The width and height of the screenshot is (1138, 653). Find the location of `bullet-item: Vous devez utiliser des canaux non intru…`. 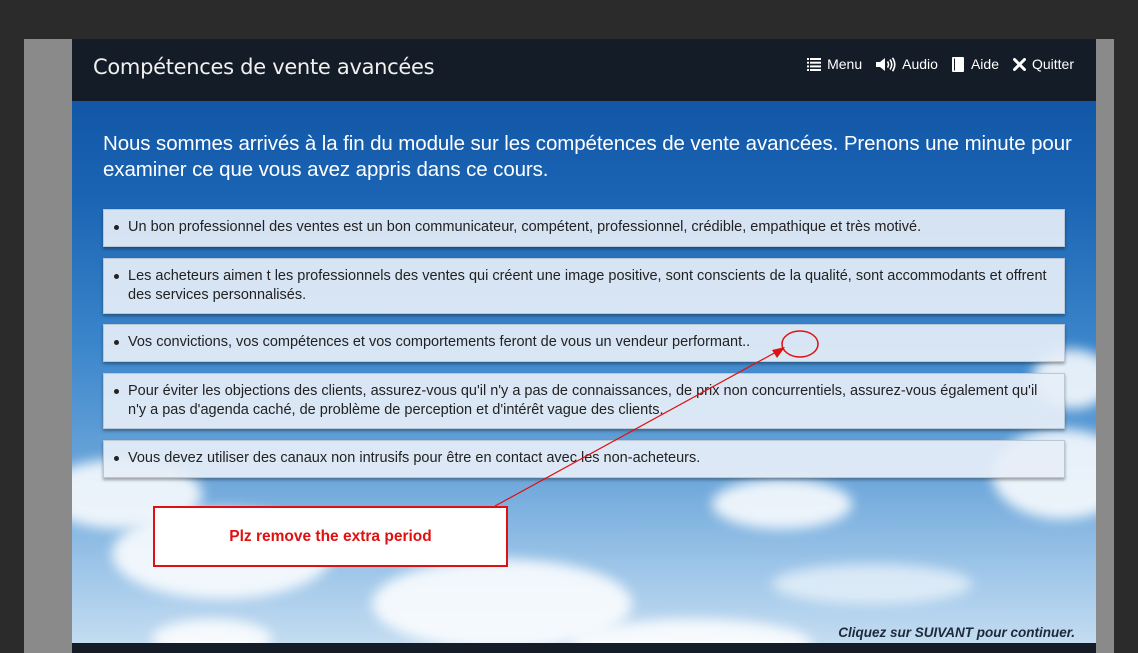

bullet-item: Vous devez utiliser des canaux non intru… is located at coordinates (584, 459).